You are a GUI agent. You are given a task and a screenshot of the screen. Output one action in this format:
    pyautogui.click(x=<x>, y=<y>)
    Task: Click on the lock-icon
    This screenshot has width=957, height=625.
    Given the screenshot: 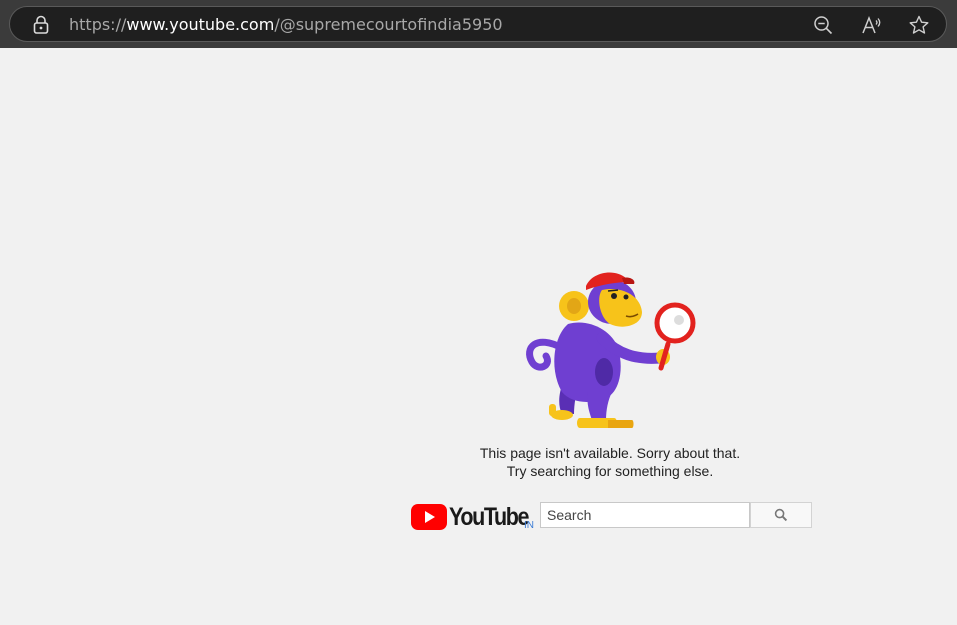 What is the action you would take?
    pyautogui.click(x=41, y=25)
    